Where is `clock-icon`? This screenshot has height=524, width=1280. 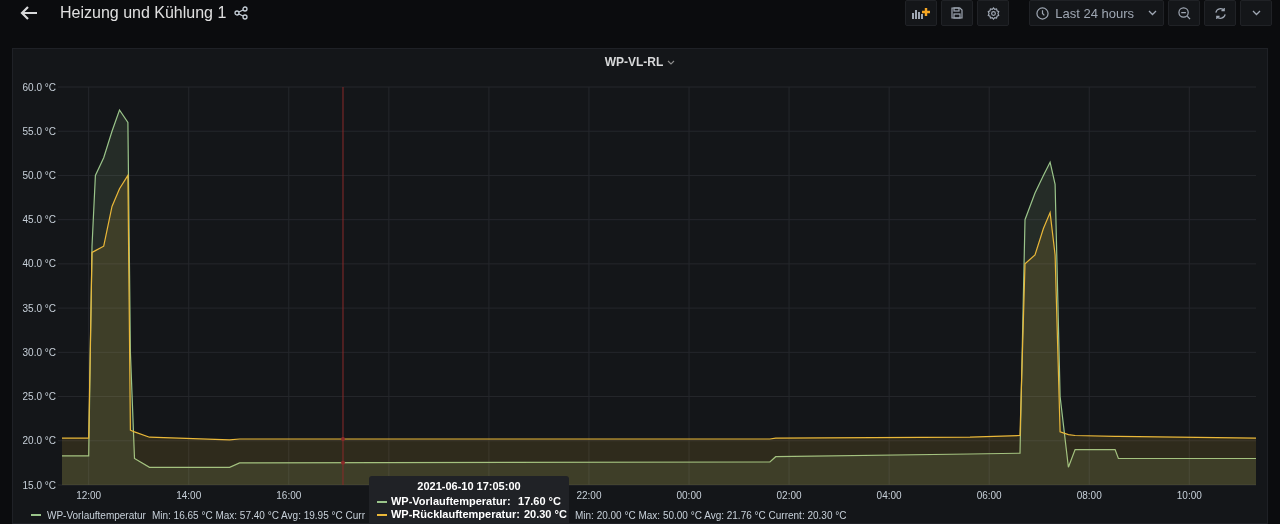
clock-icon is located at coordinates (1043, 13).